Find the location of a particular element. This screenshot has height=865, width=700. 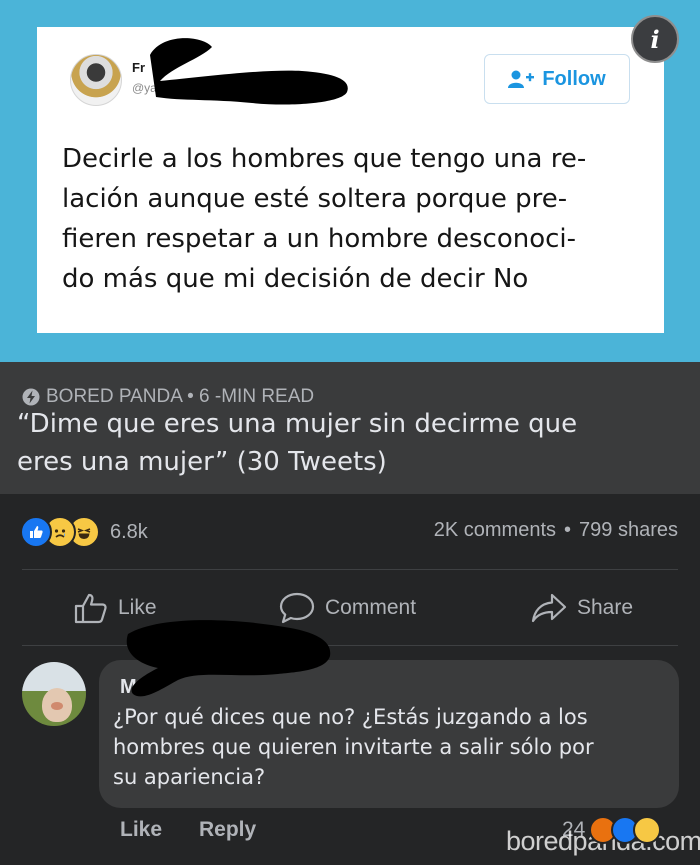

shares-count: 799 shares is located at coordinates (628, 530).